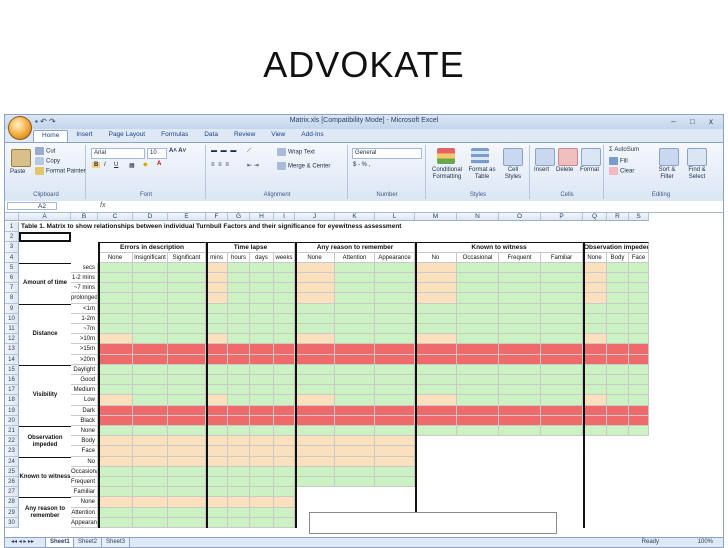  Describe the element at coordinates (12, 380) in the screenshot. I see `row-header-16: 16` at that location.